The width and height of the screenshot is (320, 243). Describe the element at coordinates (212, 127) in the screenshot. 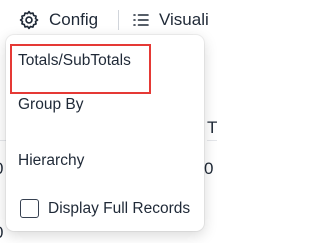

I see `background-header-fragment: T` at that location.